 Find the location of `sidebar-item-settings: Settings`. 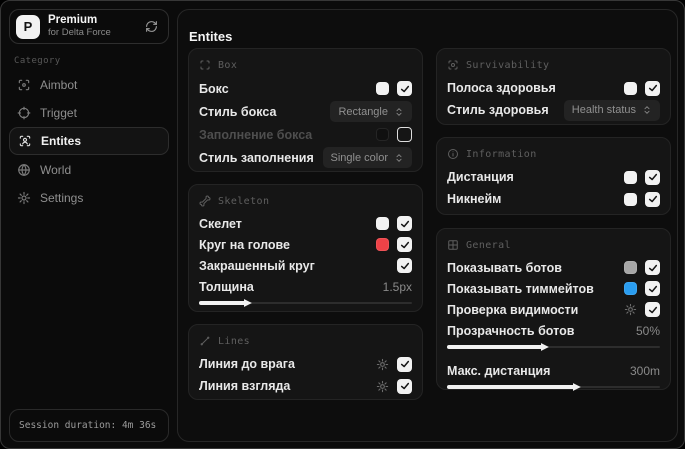

sidebar-item-settings: Settings is located at coordinates (89, 198).